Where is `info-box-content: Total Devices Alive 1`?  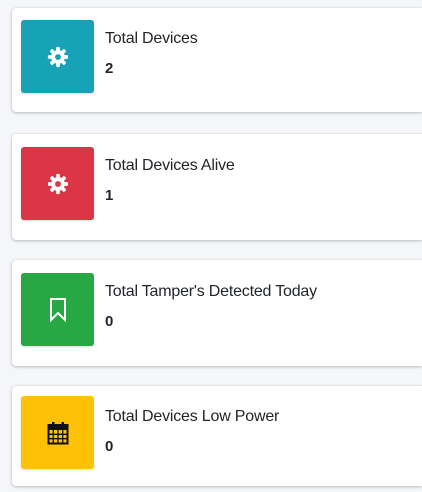
info-box-content: Total Devices Alive 1 is located at coordinates (170, 180).